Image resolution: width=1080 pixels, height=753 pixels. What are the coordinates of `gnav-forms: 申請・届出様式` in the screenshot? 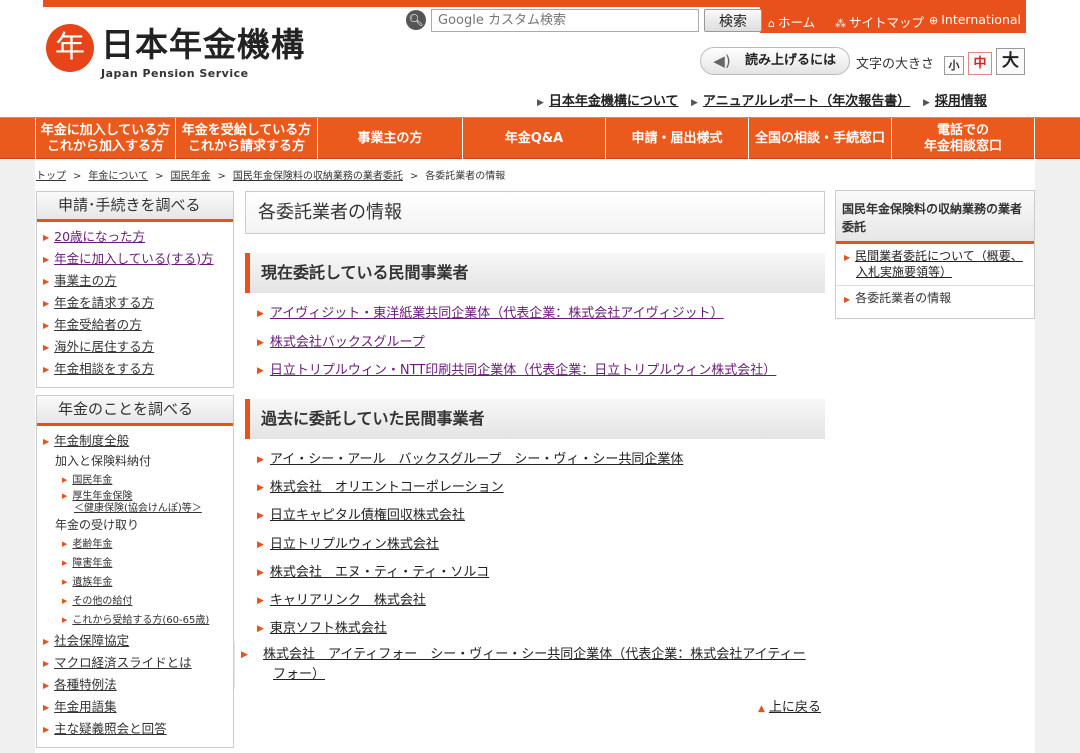 It's located at (677, 139).